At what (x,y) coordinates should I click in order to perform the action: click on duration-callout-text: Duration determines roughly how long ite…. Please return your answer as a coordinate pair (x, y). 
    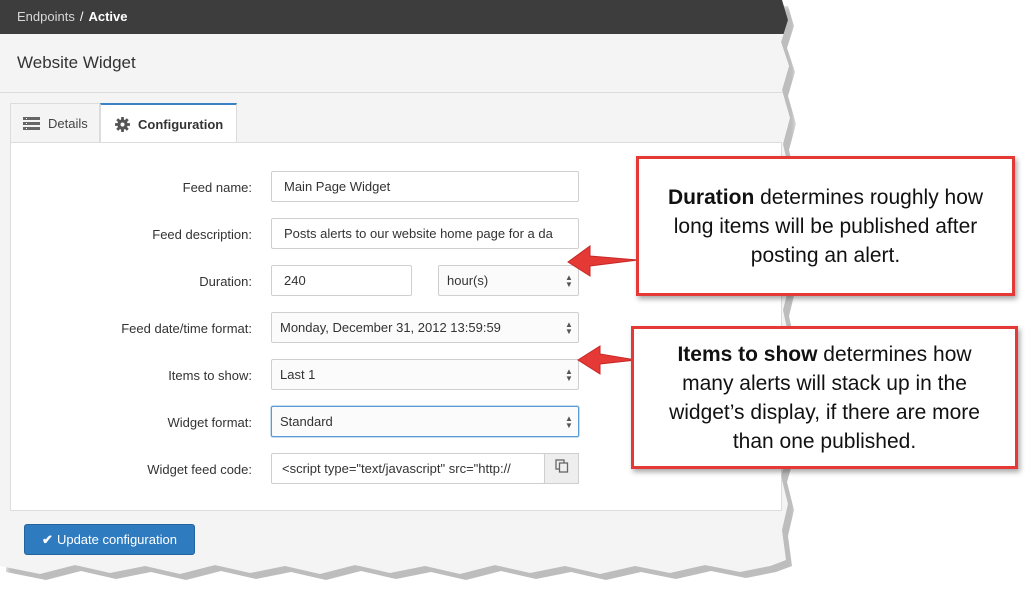
    Looking at the image, I should click on (825, 226).